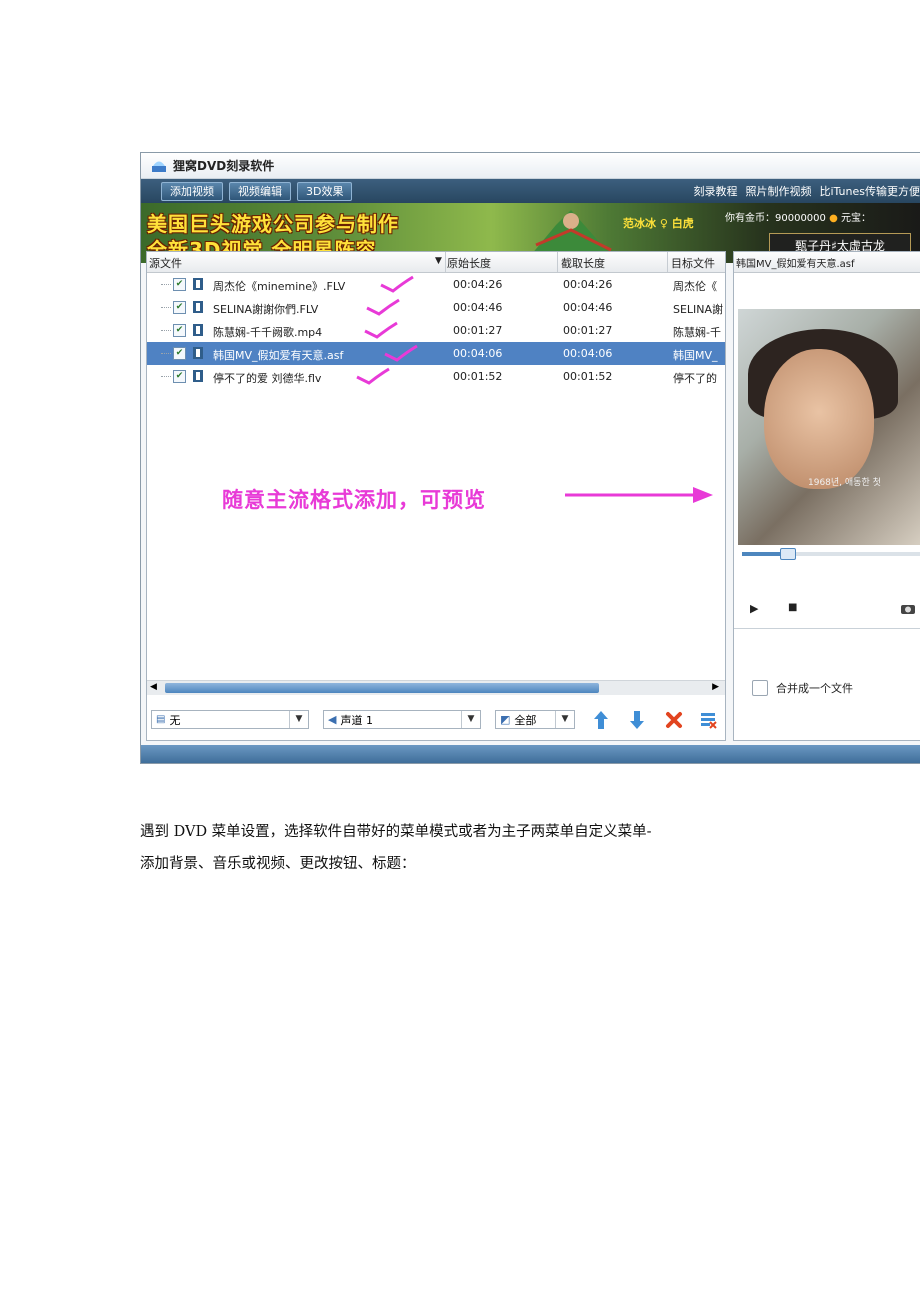  What do you see at coordinates (844, 483) in the screenshot?
I see `video-subtitle-text: 1968년, 애동한 첫` at bounding box center [844, 483].